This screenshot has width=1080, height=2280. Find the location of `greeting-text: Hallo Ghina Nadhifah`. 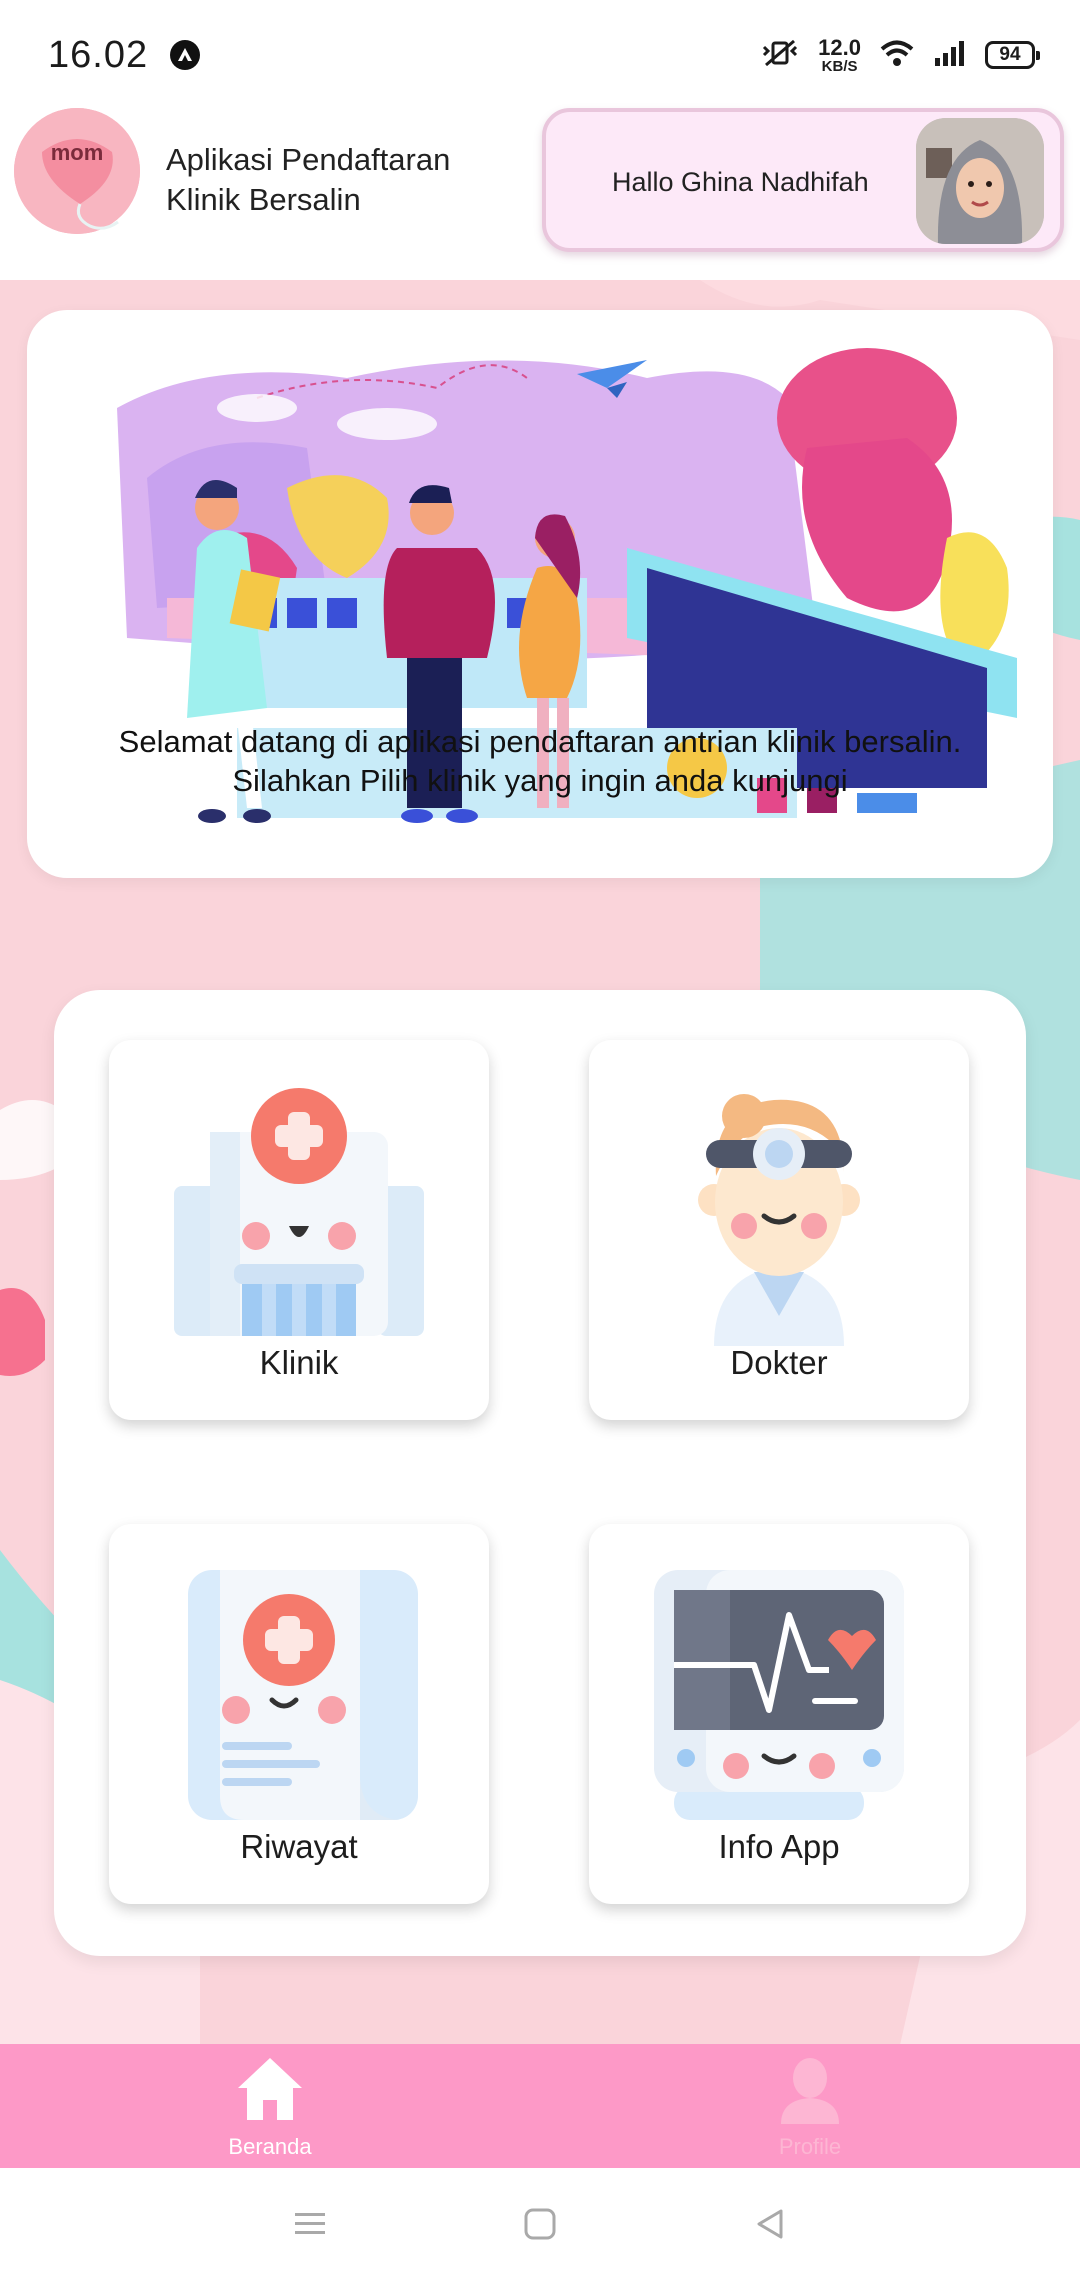

greeting-text: Hallo Ghina Nadhifah is located at coordinates (740, 182).